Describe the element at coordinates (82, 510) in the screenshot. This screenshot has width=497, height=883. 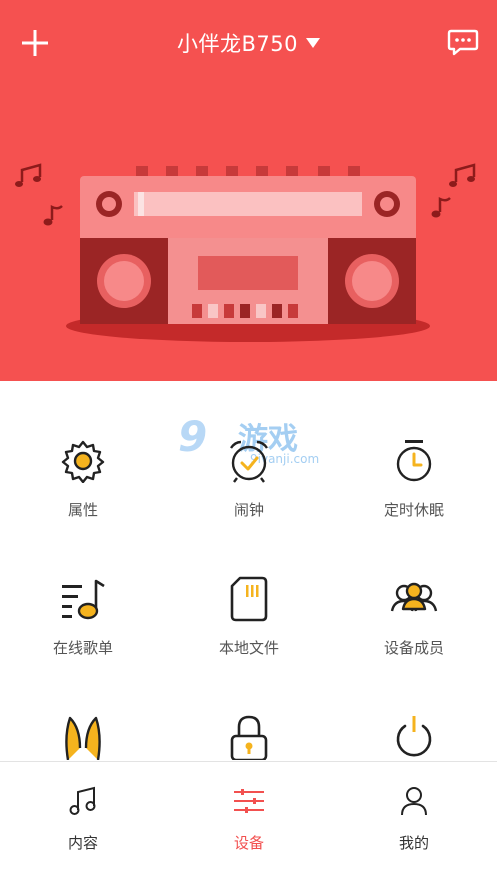
I see `feature-label: 属性` at that location.